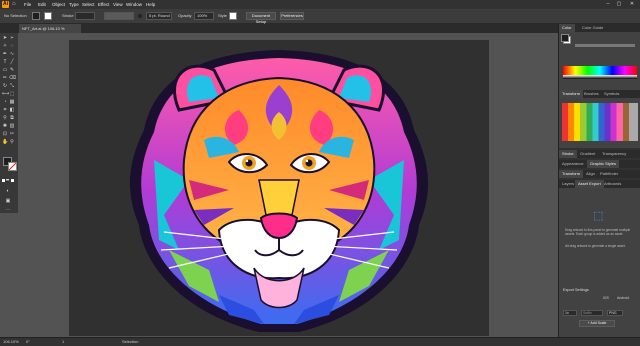  Describe the element at coordinates (571, 94) in the screenshot. I see `tab-swatches: Transform` at that location.